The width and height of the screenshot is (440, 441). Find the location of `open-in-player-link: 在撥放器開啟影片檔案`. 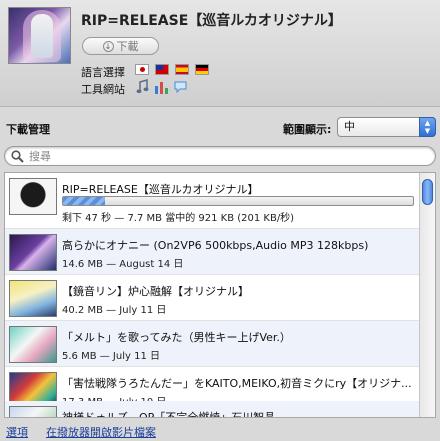

open-in-player-link: 在撥放器開啟影片檔案 is located at coordinates (101, 432).